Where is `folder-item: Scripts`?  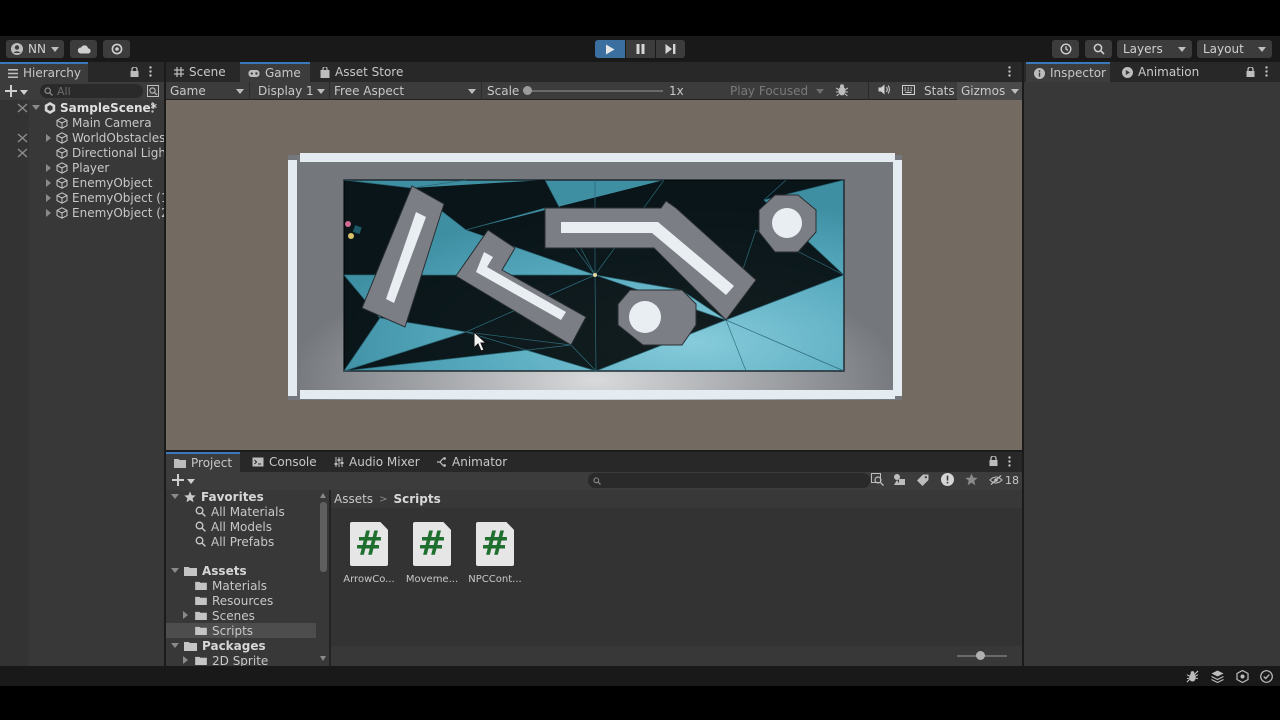 folder-item: Scripts is located at coordinates (224, 630).